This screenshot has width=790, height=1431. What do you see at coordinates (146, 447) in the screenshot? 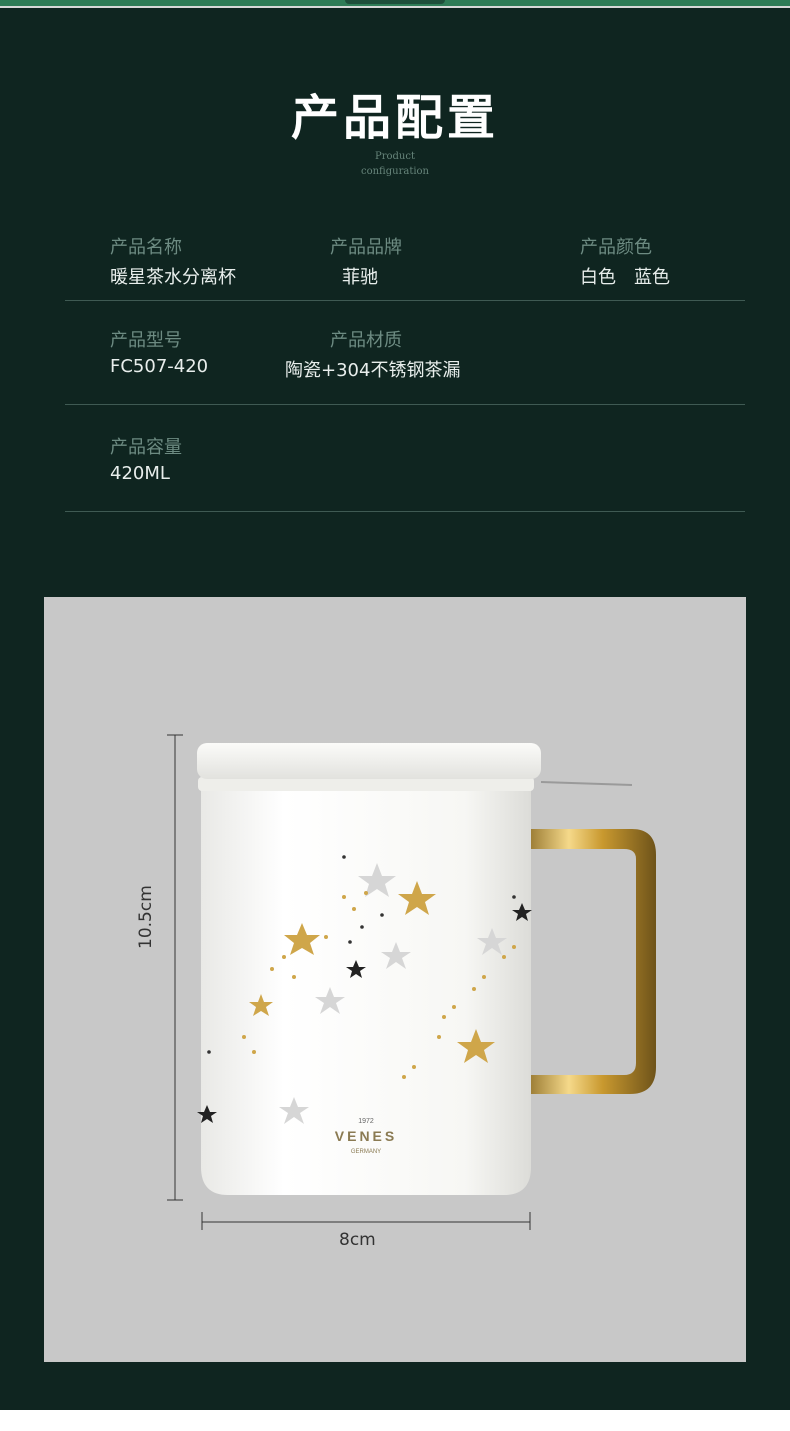
I see `spec-capacity-label: 产品容量` at bounding box center [146, 447].